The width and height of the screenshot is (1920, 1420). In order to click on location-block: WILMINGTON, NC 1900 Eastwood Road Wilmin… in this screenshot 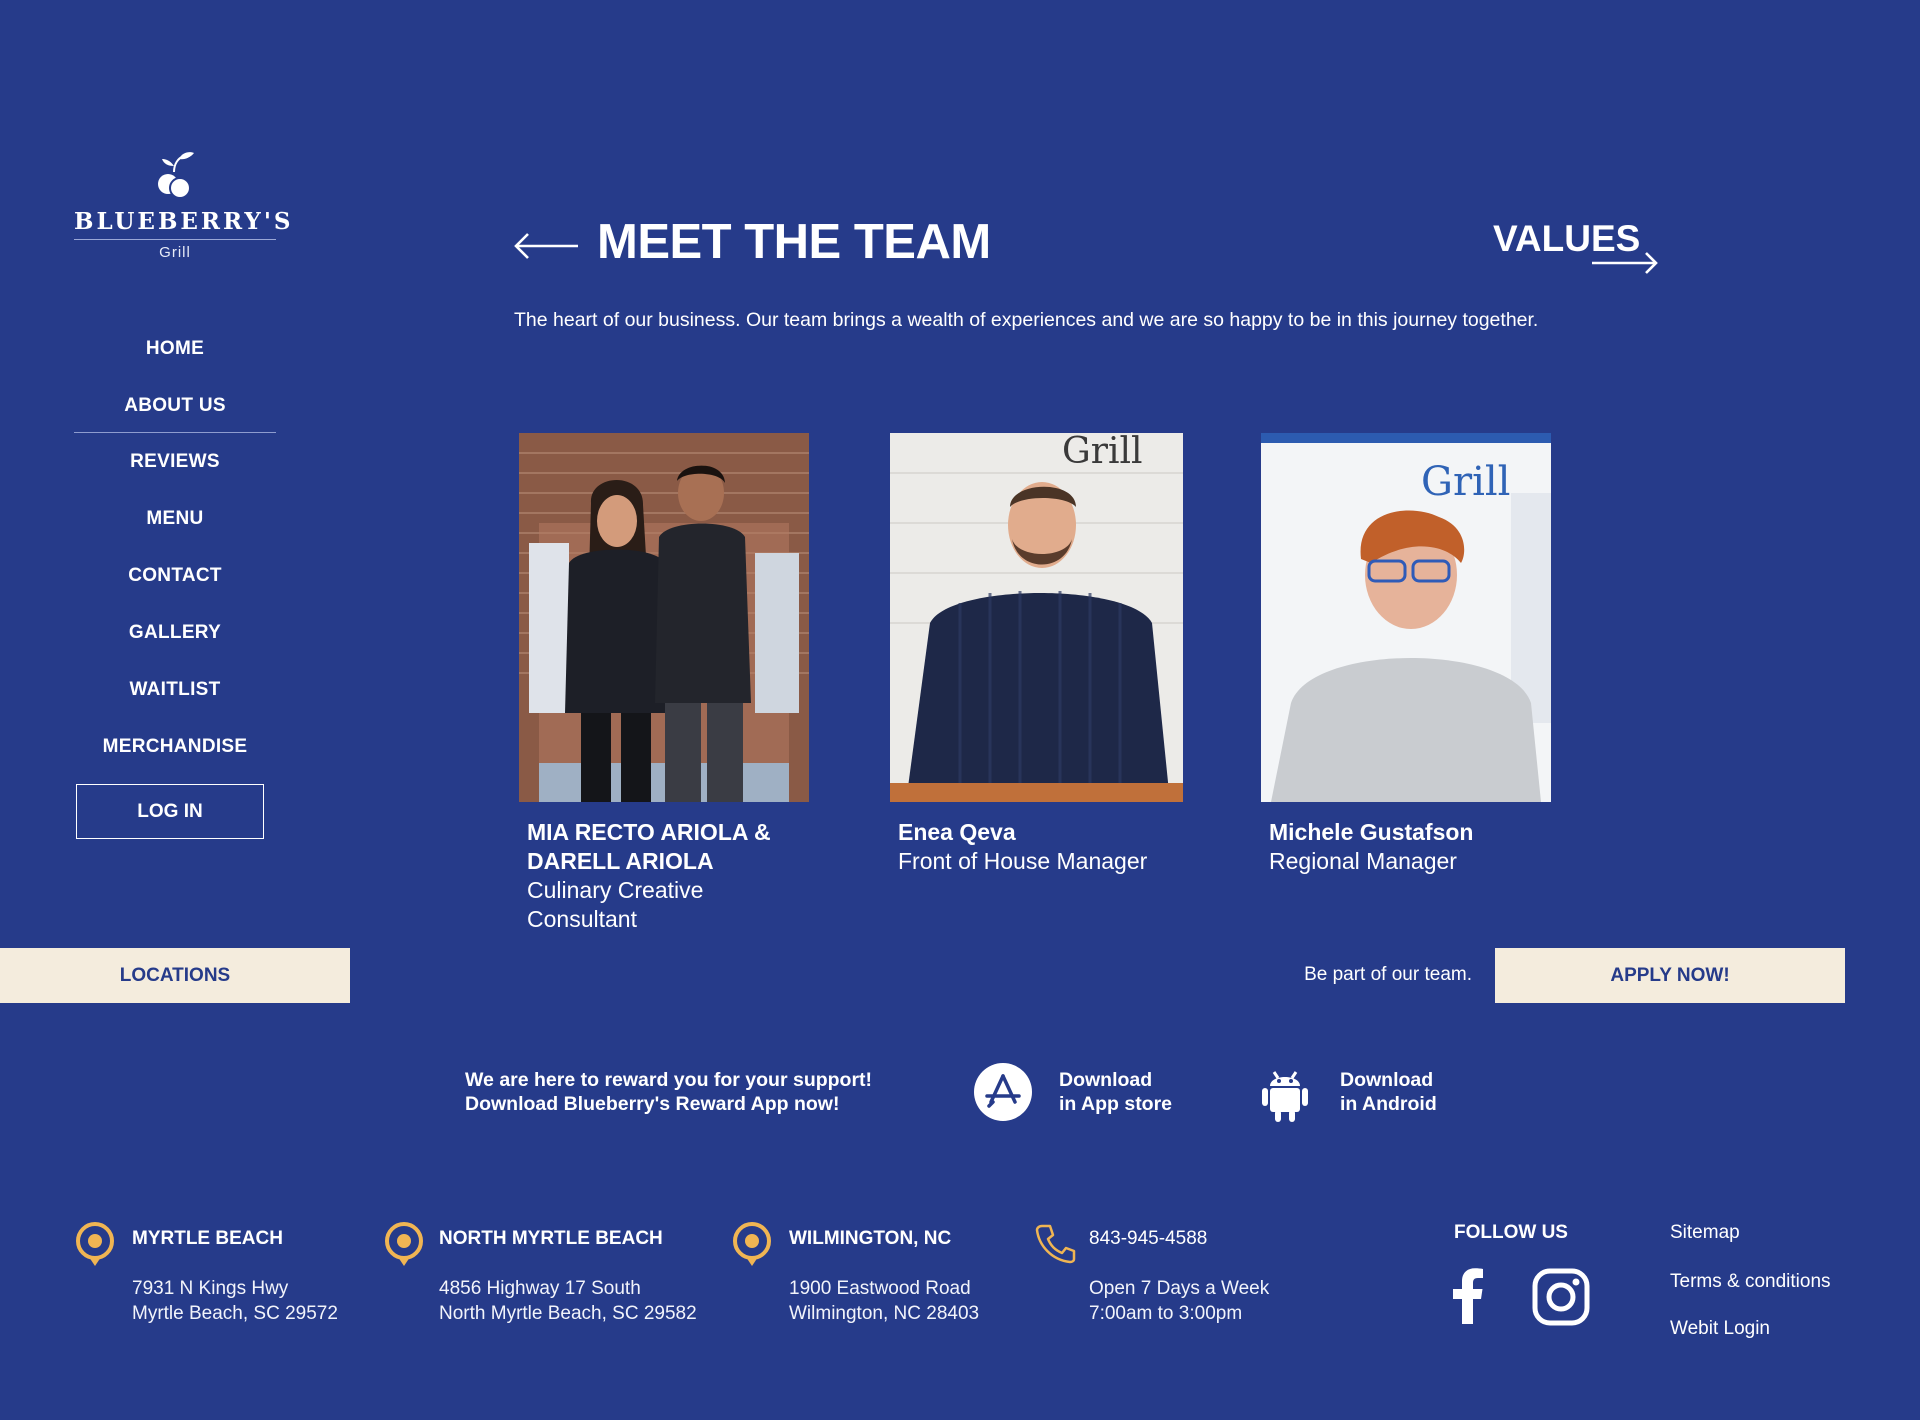, I will do `click(880, 1273)`.